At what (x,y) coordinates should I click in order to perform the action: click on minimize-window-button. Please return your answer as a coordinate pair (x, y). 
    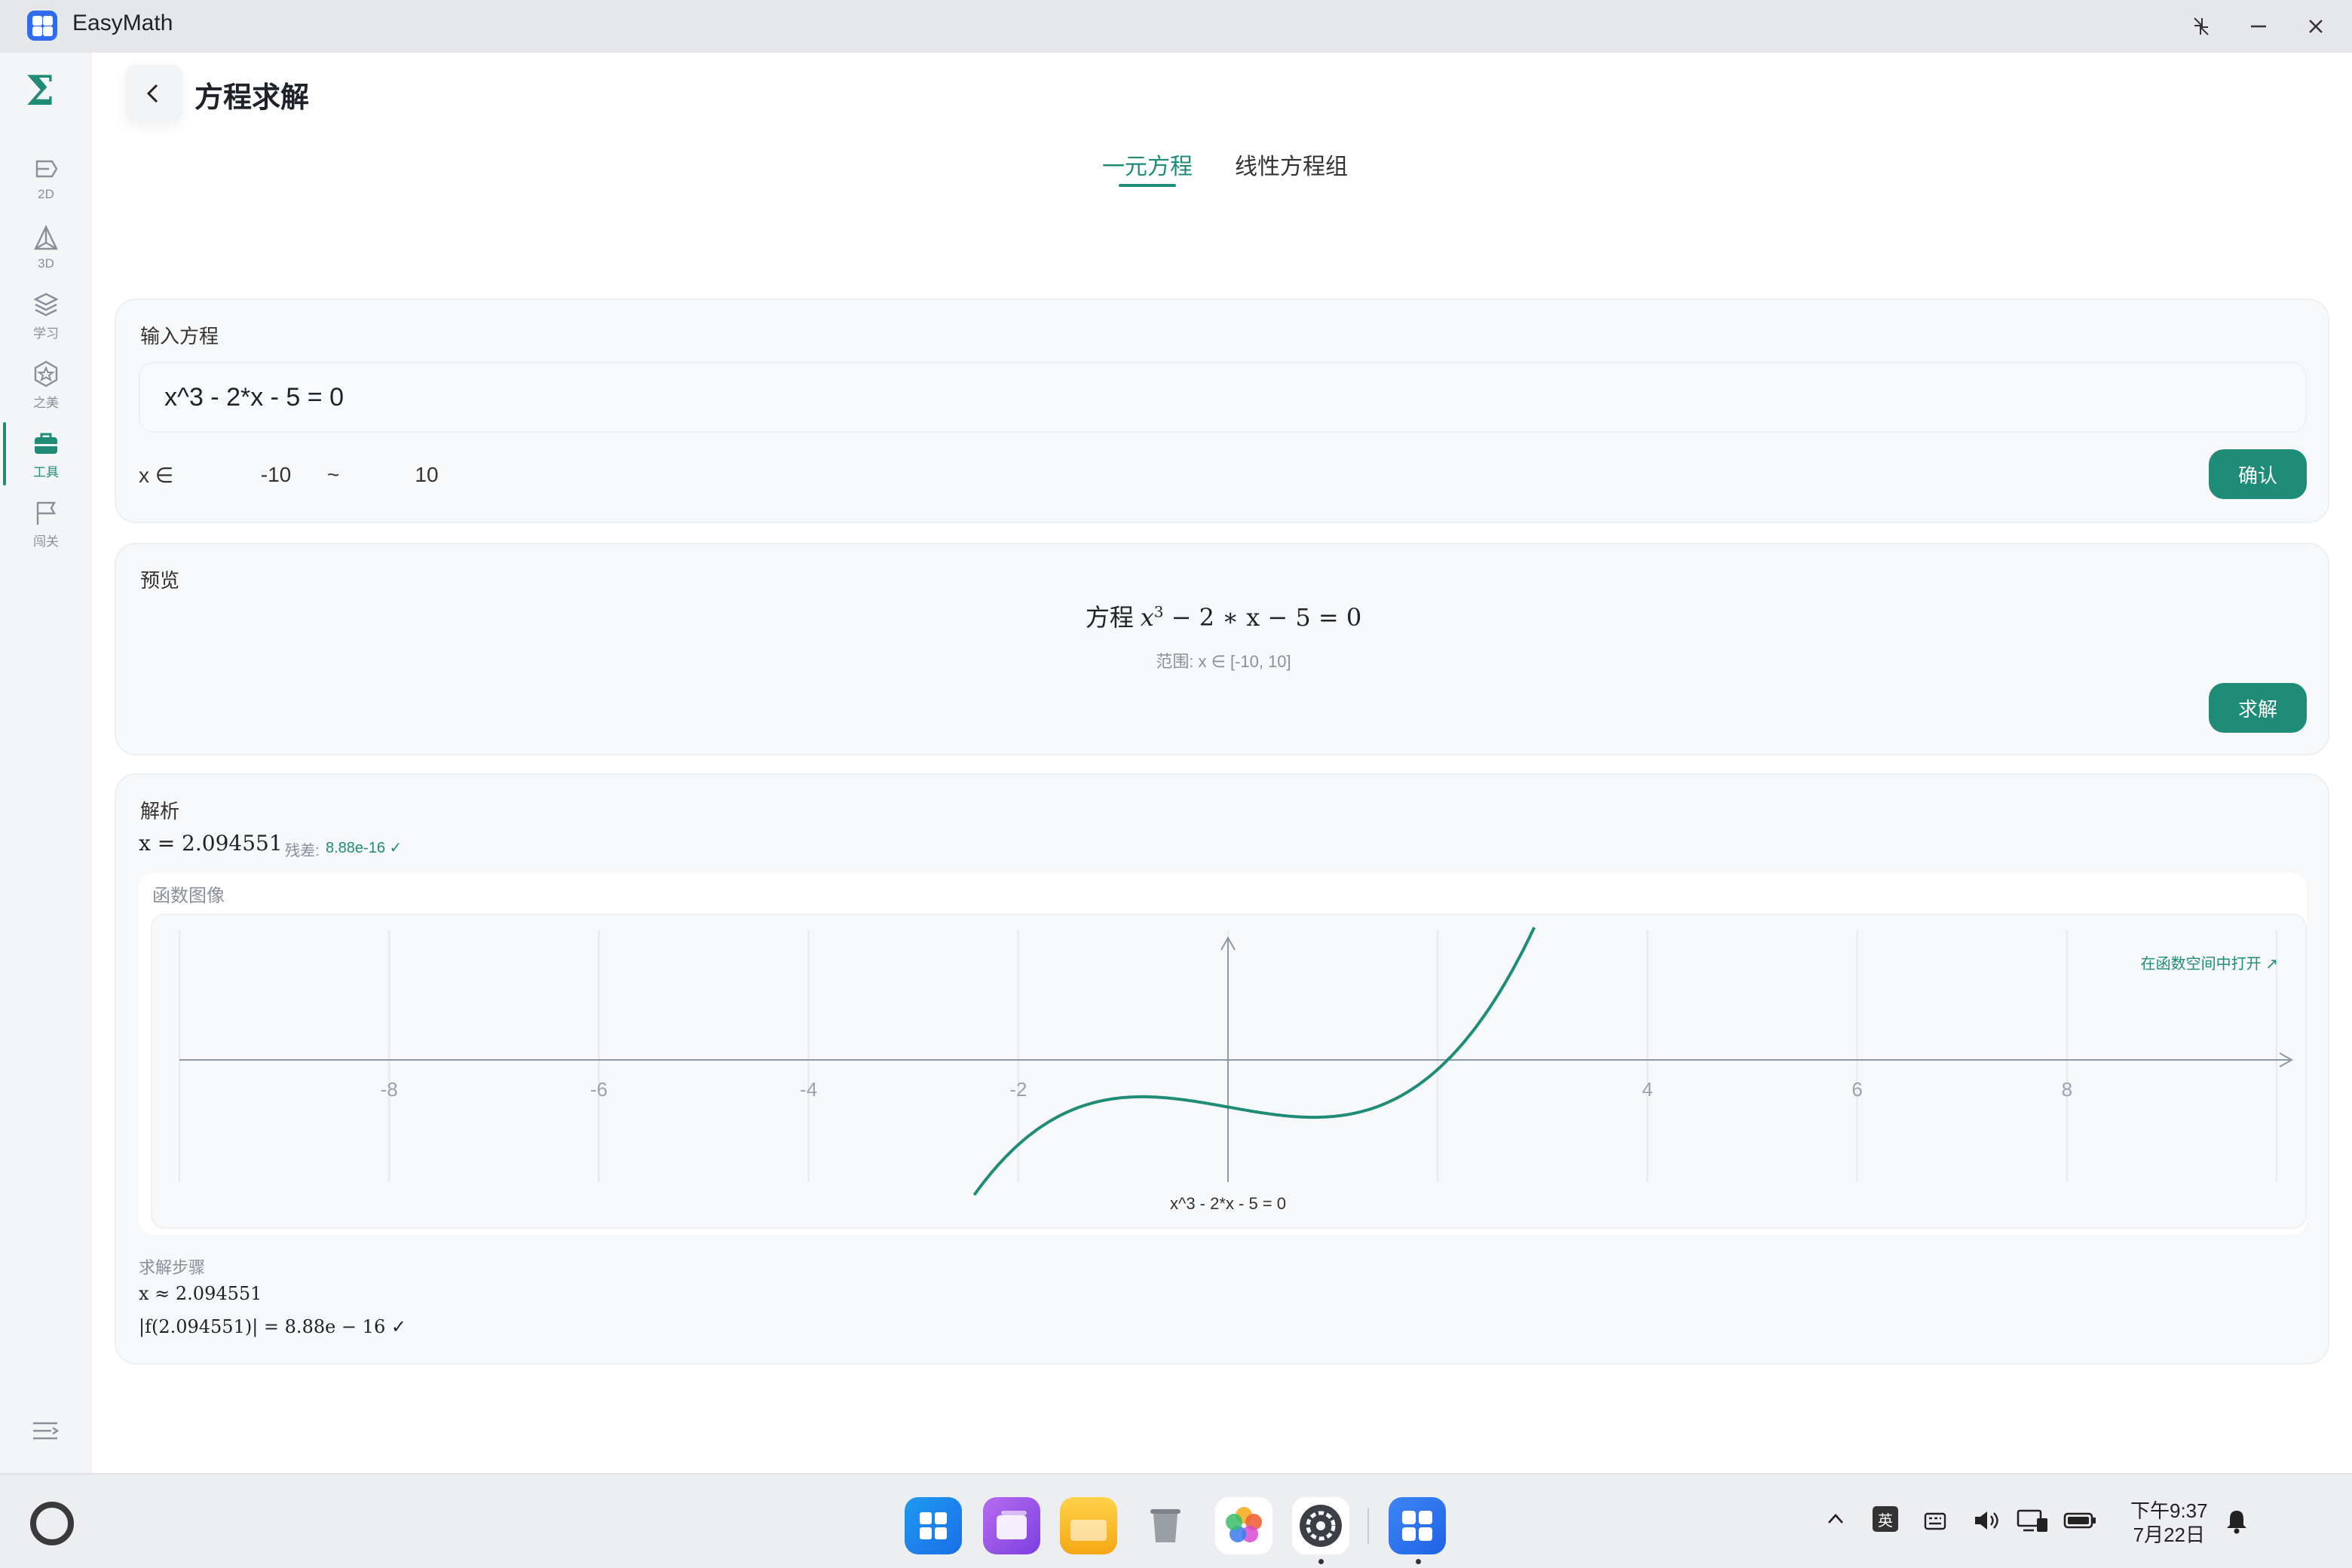
    Looking at the image, I should click on (2258, 26).